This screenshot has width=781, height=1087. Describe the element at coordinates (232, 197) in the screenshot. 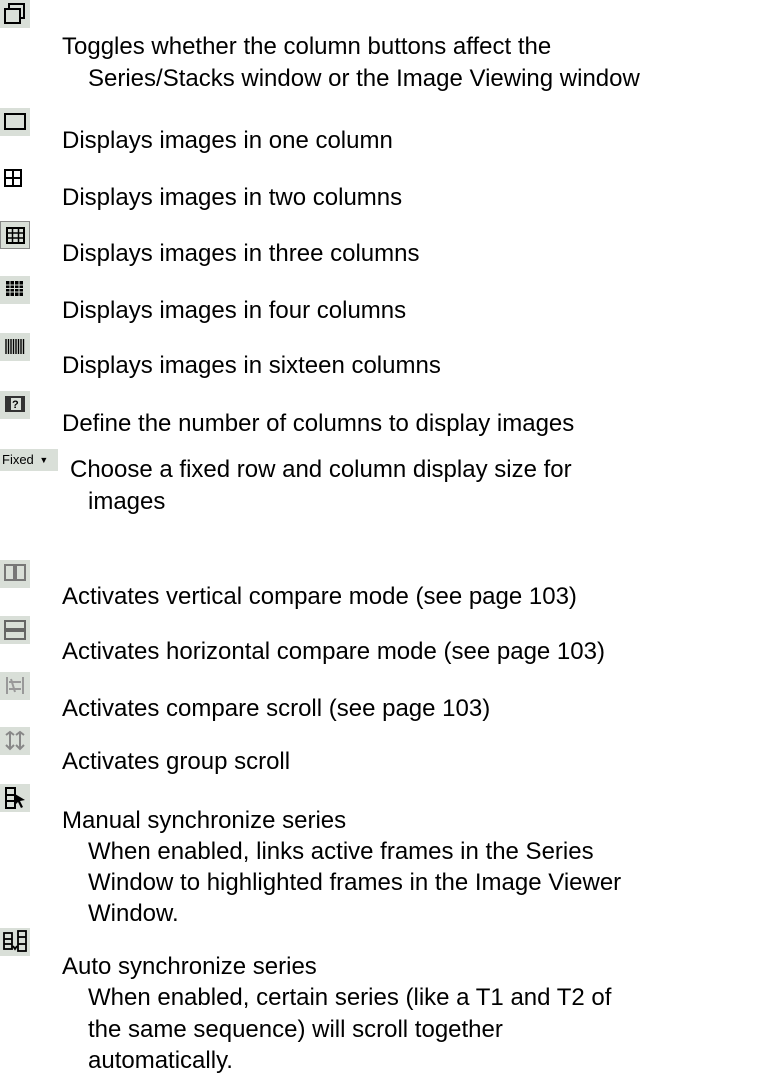

I see `item-text: Displays images in two columns` at that location.